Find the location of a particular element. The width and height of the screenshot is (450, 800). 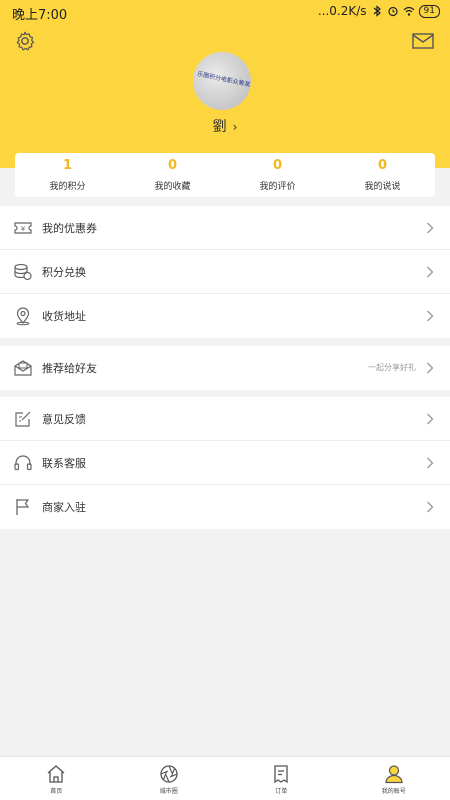

chevron-right-icon: › is located at coordinates (235, 127).